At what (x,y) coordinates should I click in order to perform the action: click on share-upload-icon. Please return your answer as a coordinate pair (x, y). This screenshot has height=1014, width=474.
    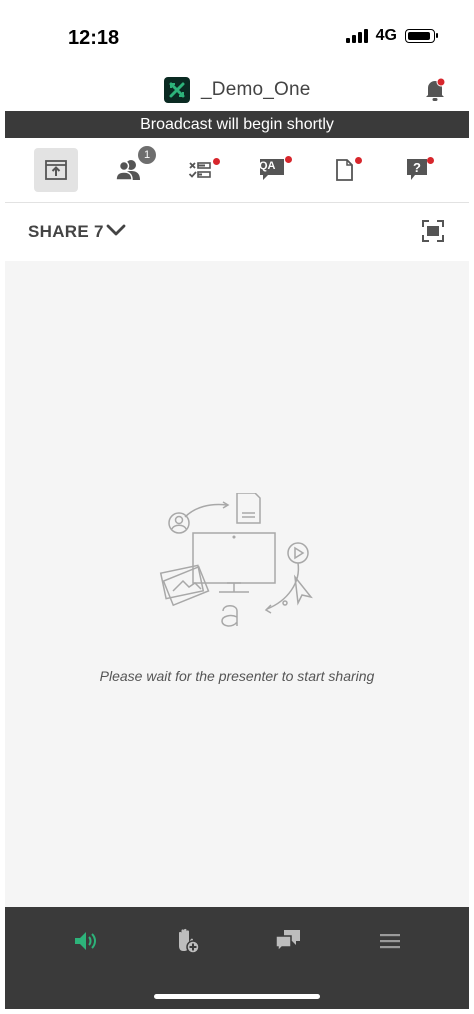
    Looking at the image, I should click on (56, 170).